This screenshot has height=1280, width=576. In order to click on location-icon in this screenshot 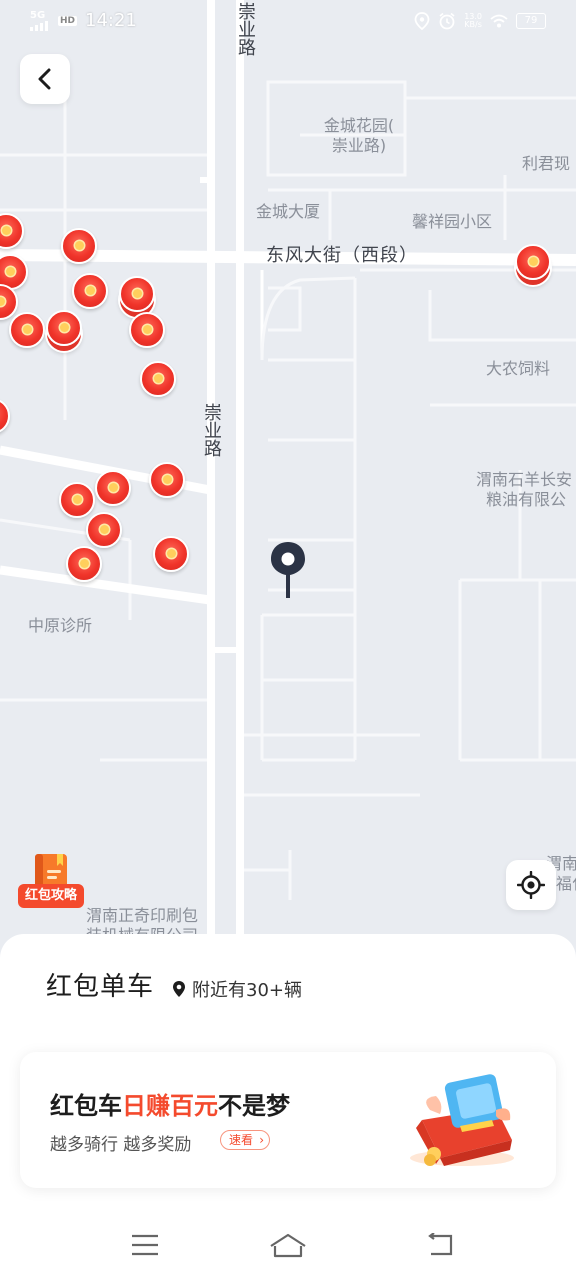, I will do `click(422, 21)`.